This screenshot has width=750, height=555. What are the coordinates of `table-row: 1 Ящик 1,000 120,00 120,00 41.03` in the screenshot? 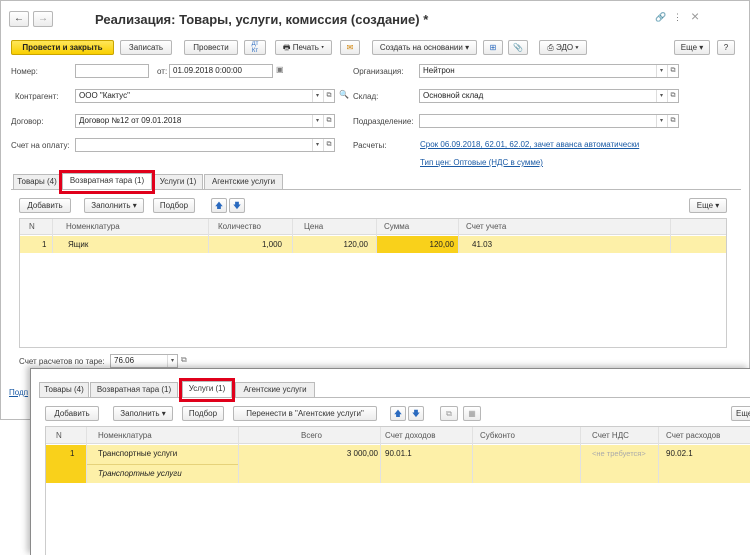 It's located at (373, 244).